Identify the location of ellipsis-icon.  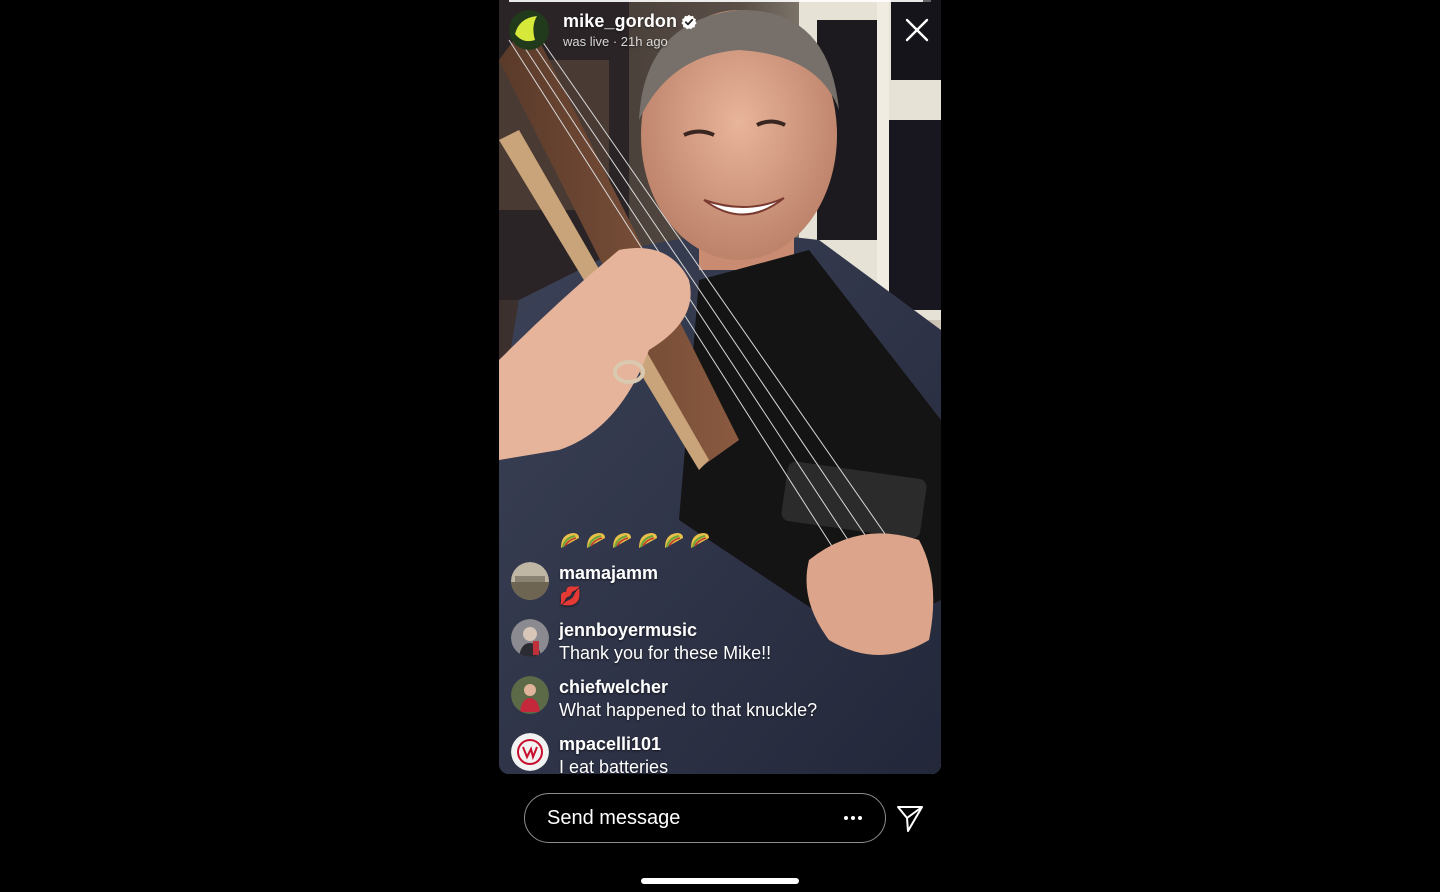
(853, 818).